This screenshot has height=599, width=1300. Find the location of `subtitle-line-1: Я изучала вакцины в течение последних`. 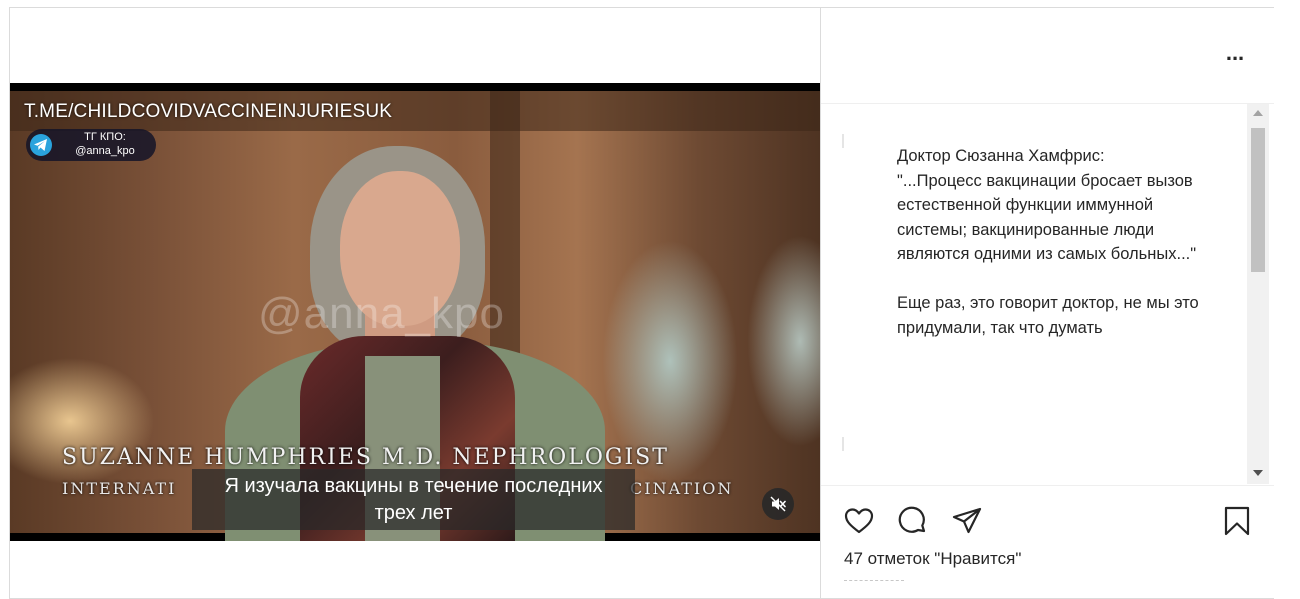

subtitle-line-1: Я изучала вакцины в течение последних is located at coordinates (413, 486).